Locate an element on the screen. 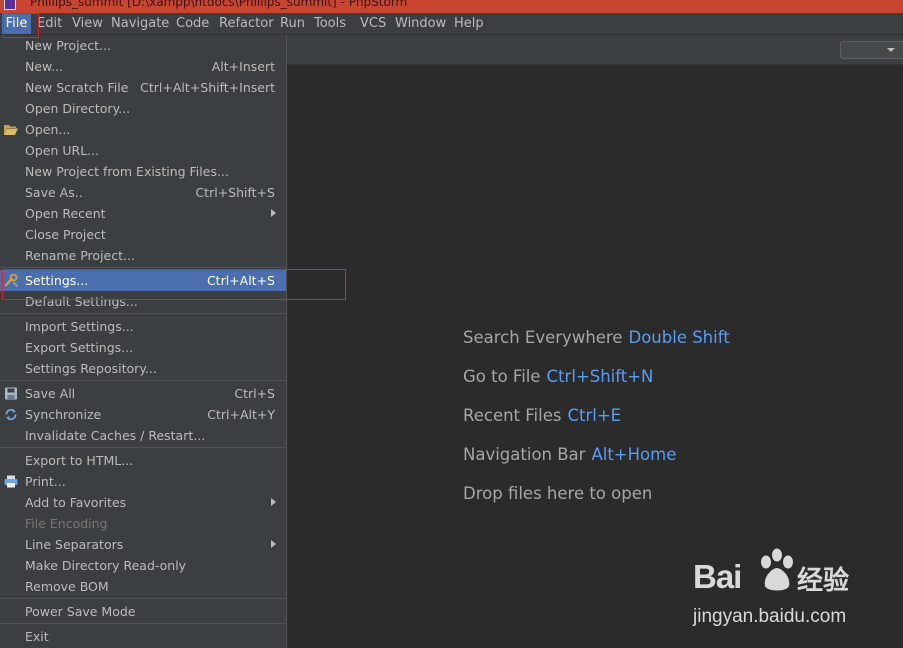  hint-recent-files: Recent Files Ctrl+E is located at coordinates (542, 415).